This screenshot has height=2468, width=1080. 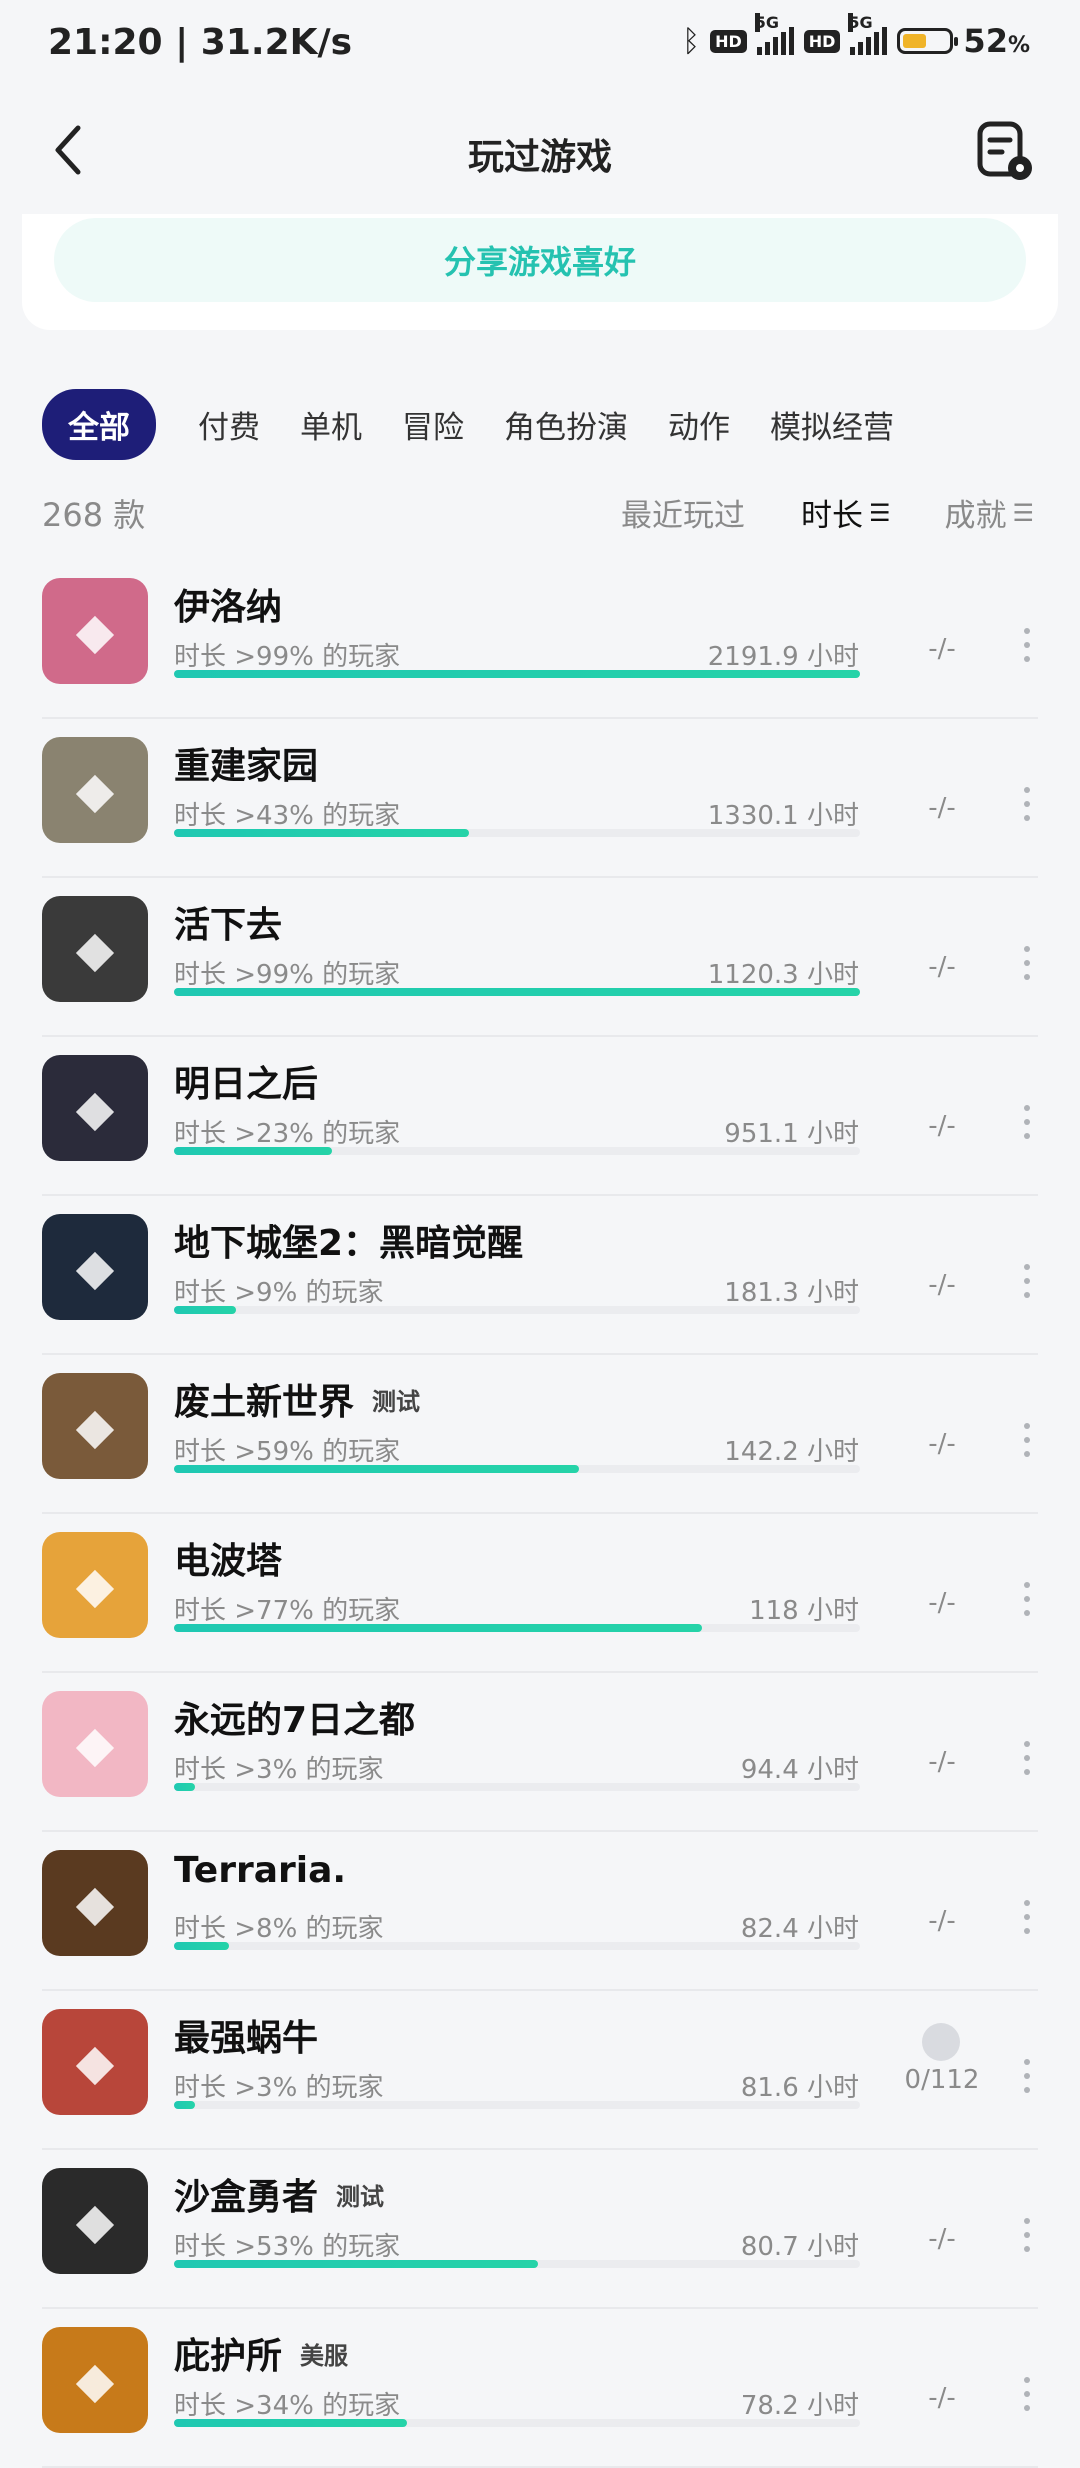 What do you see at coordinates (691, 41) in the screenshot?
I see `bluetooth-icon: ᛒ` at bounding box center [691, 41].